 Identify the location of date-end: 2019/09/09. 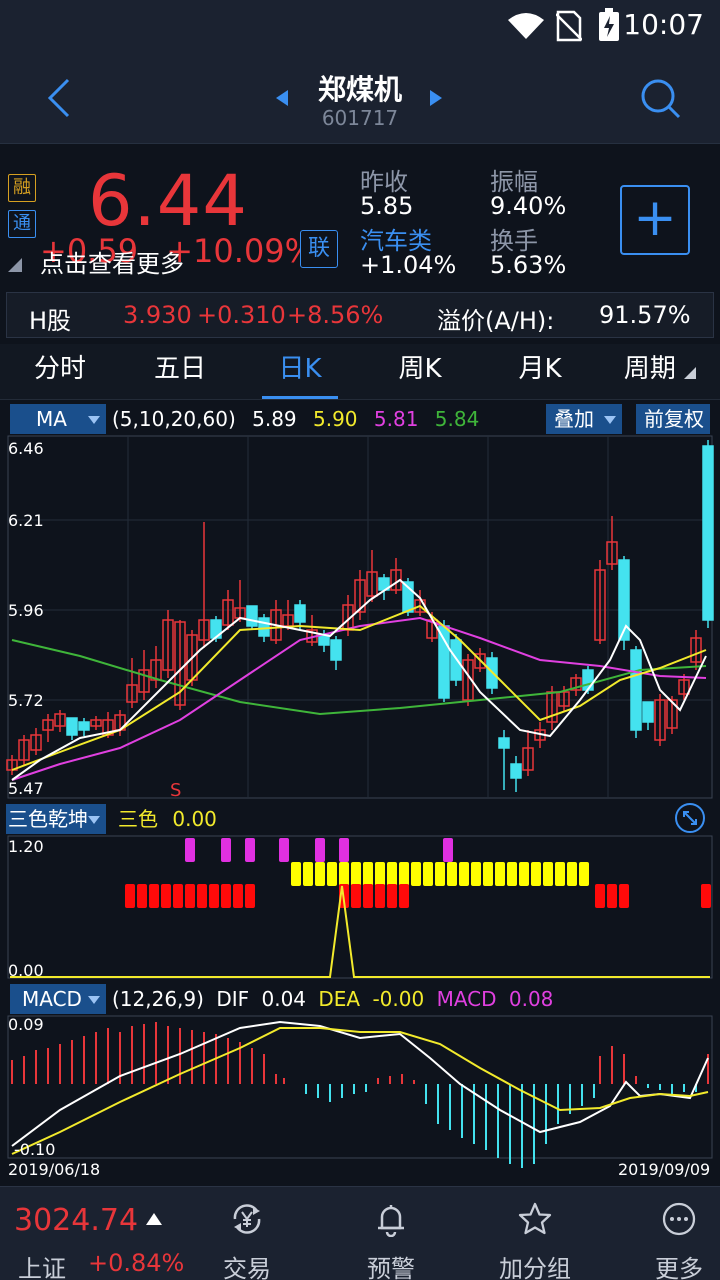
(664, 1169).